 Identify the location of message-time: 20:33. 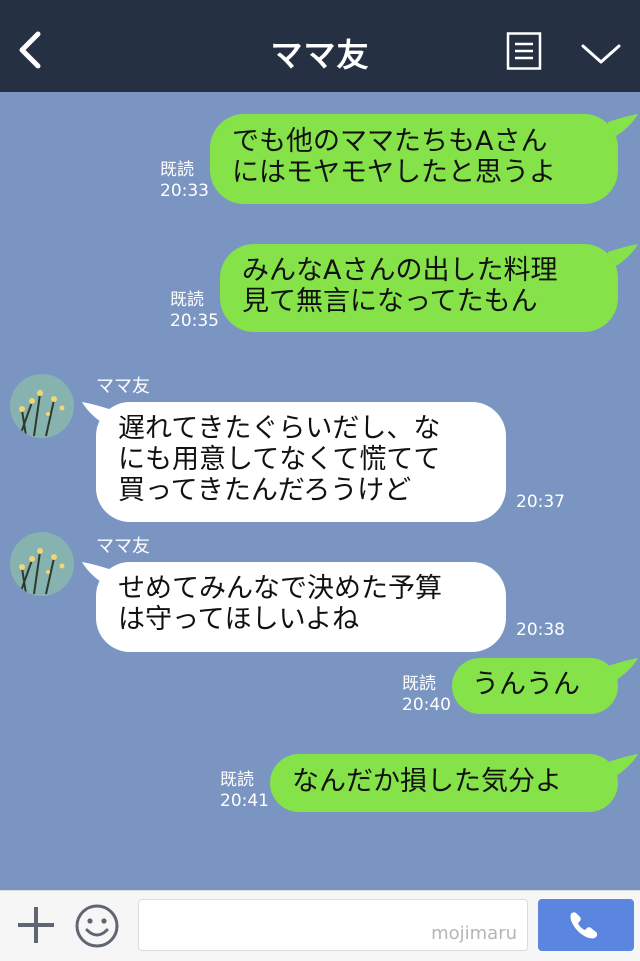
(184, 191).